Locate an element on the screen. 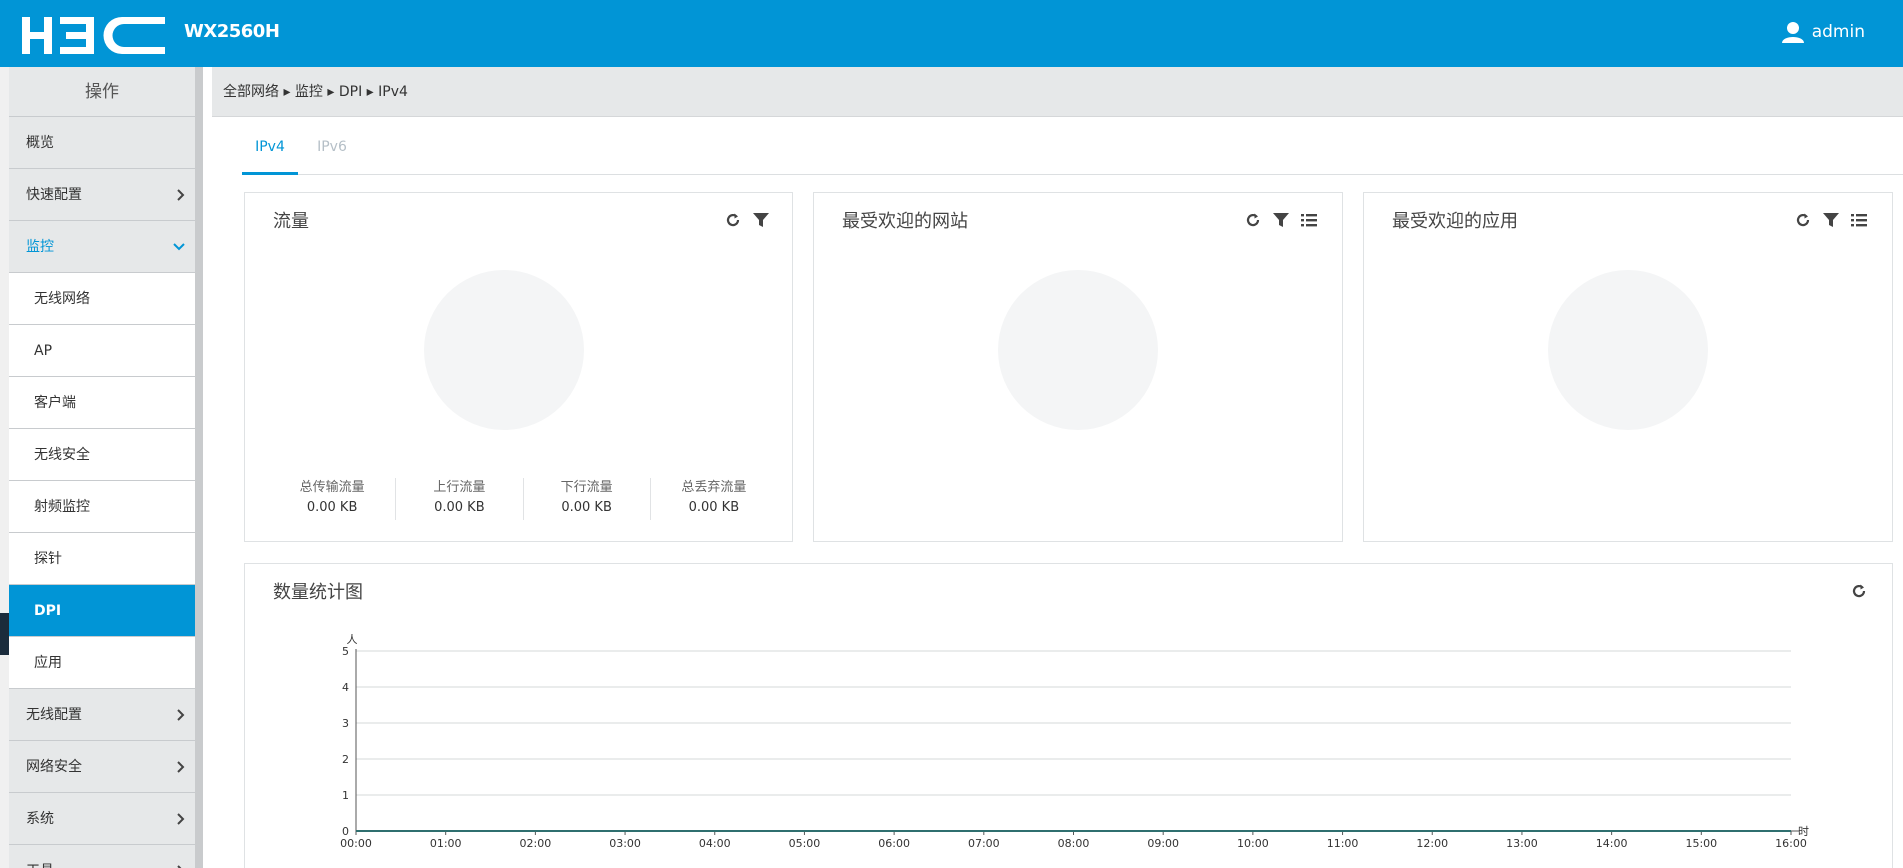 This screenshot has width=1903, height=868. protocol-tabs: IPv4 IPv6 is located at coordinates (1072, 153).